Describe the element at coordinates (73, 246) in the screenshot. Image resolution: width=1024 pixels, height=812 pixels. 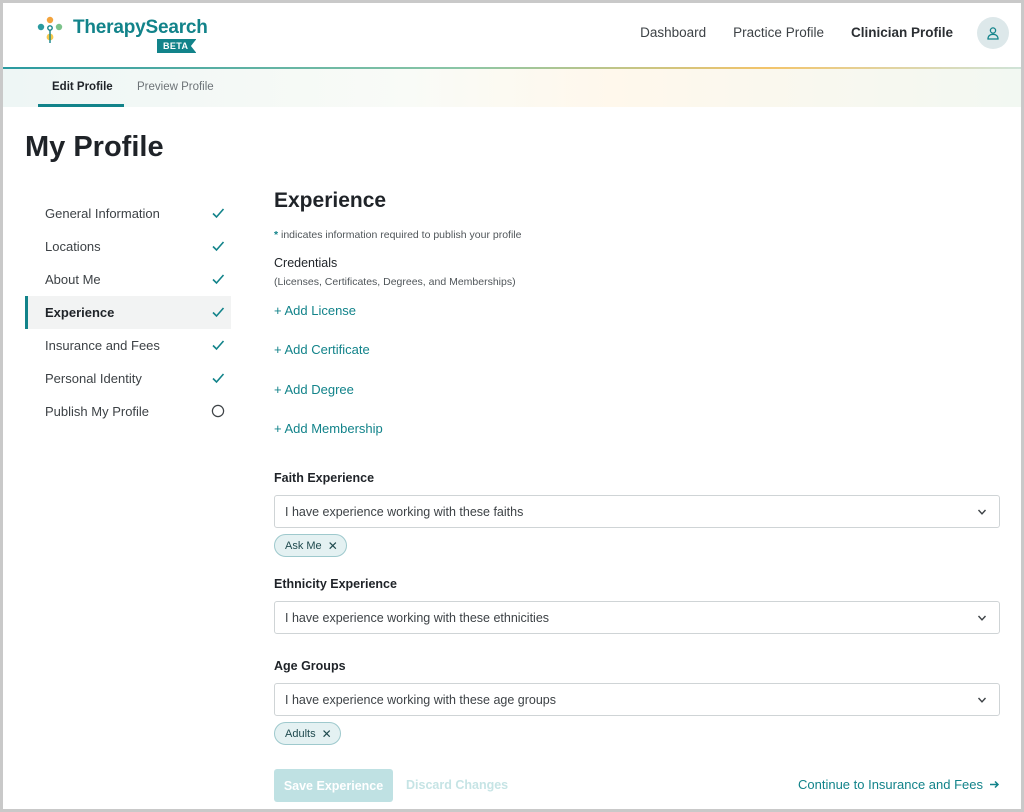
I see `sidebar-item-label: Locations` at that location.